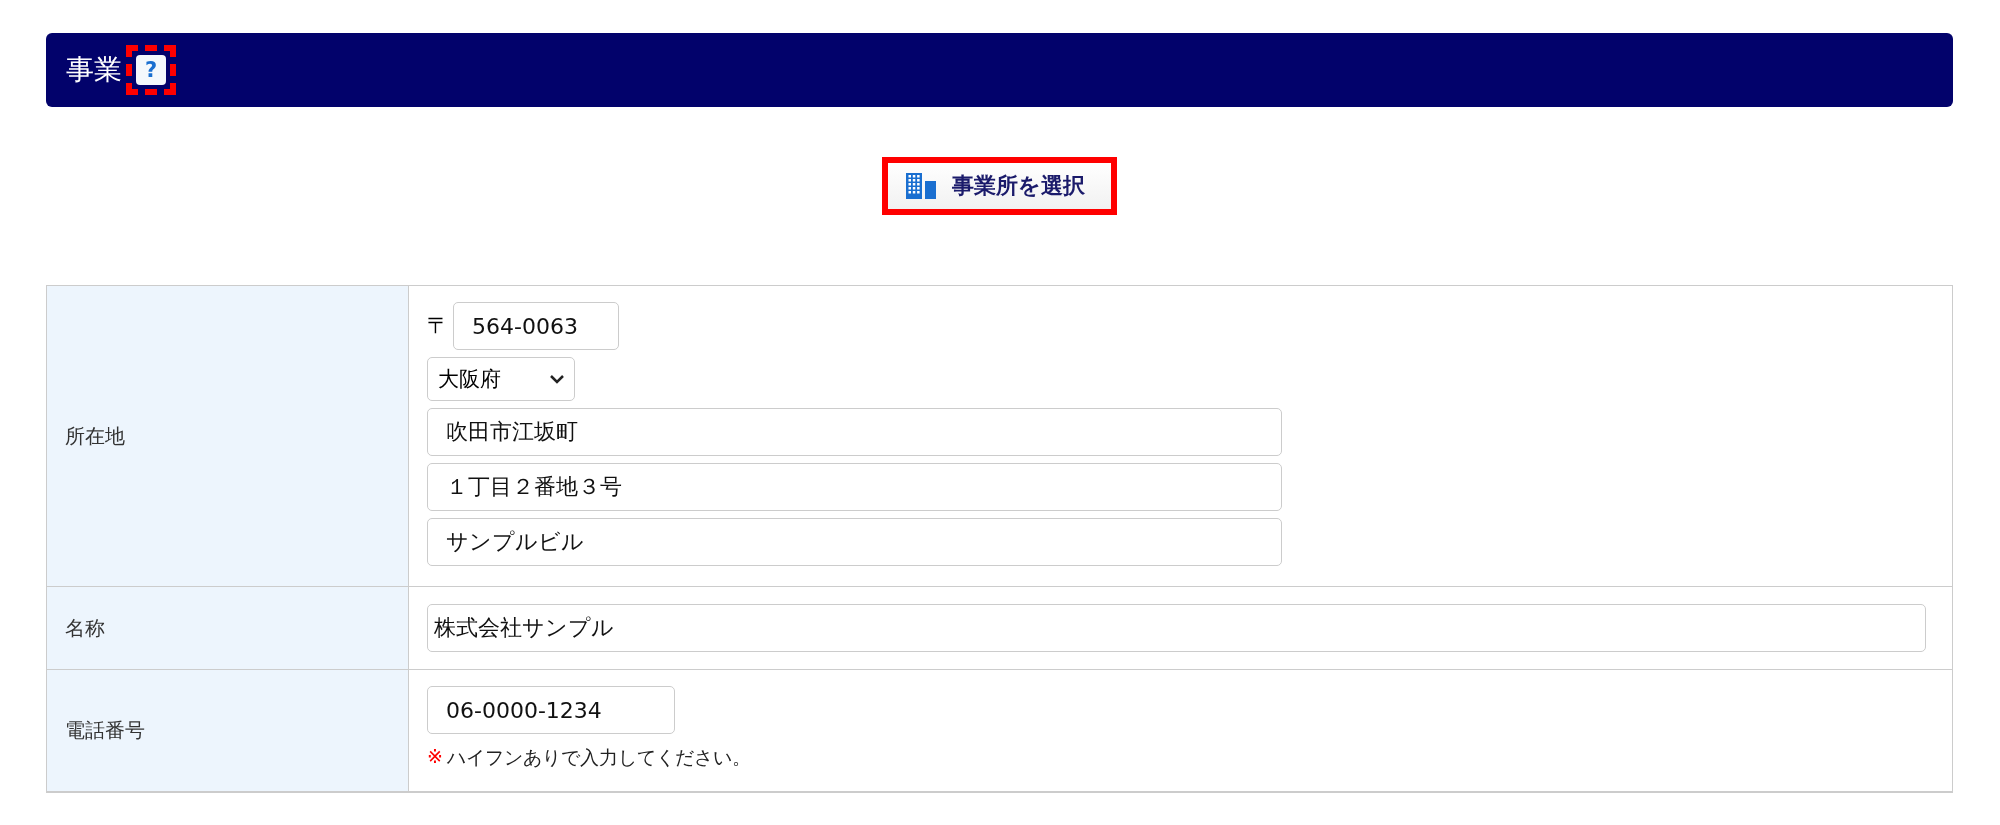 Image resolution: width=2000 pixels, height=825 pixels. Describe the element at coordinates (94, 70) in the screenshot. I see `section-title: 事業` at that location.